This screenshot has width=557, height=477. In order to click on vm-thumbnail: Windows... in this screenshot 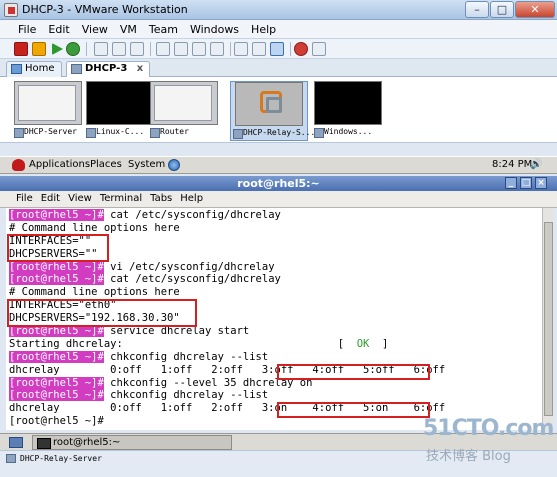, I will do `click(348, 111)`.